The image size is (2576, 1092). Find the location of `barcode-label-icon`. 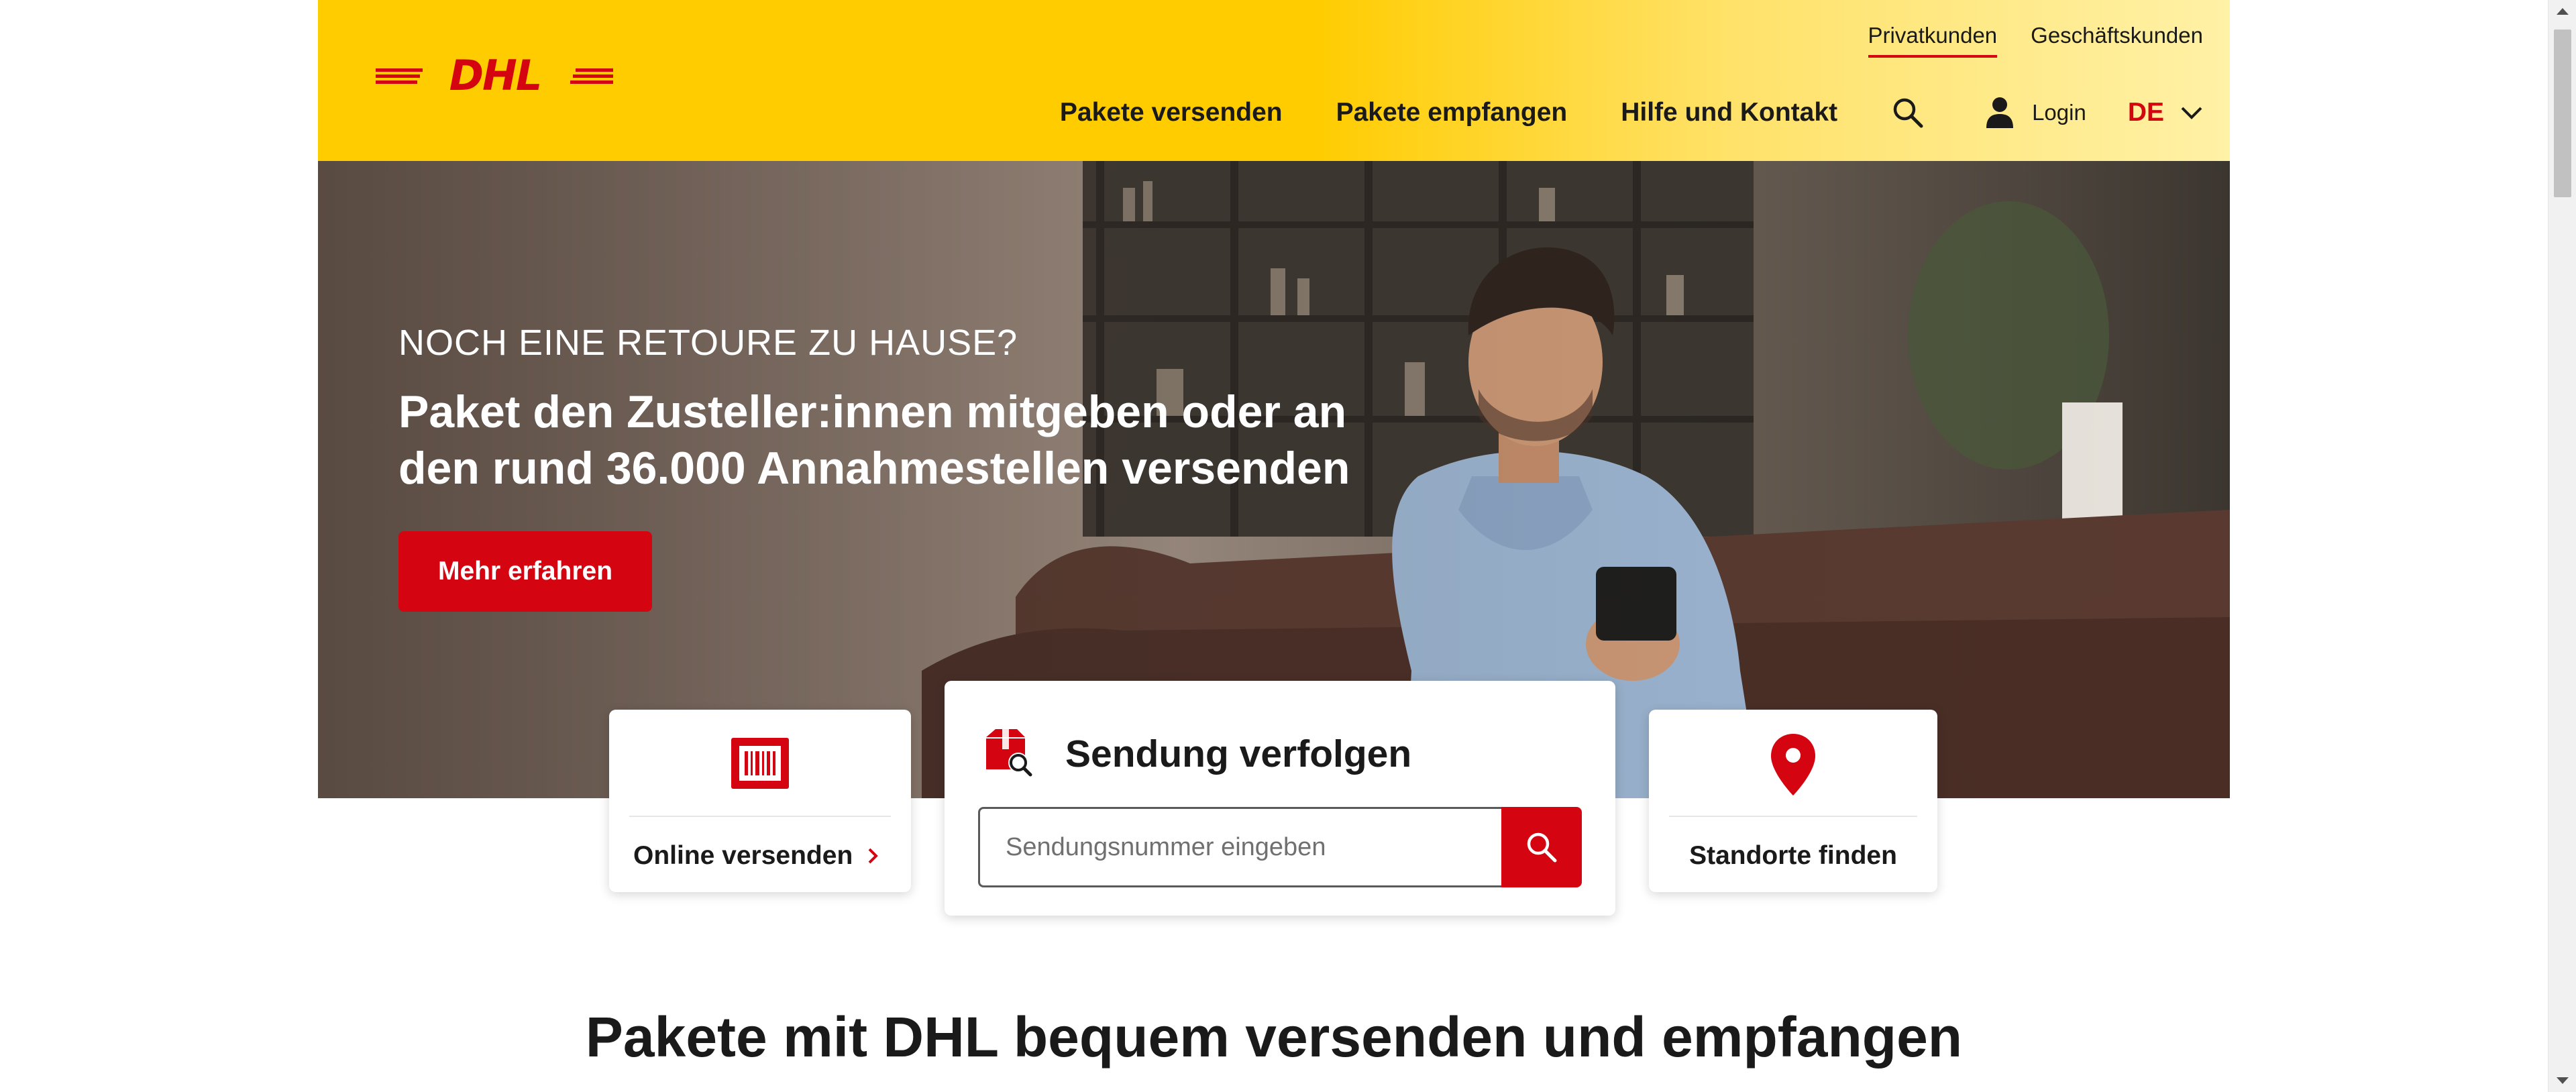

barcode-label-icon is located at coordinates (760, 764).